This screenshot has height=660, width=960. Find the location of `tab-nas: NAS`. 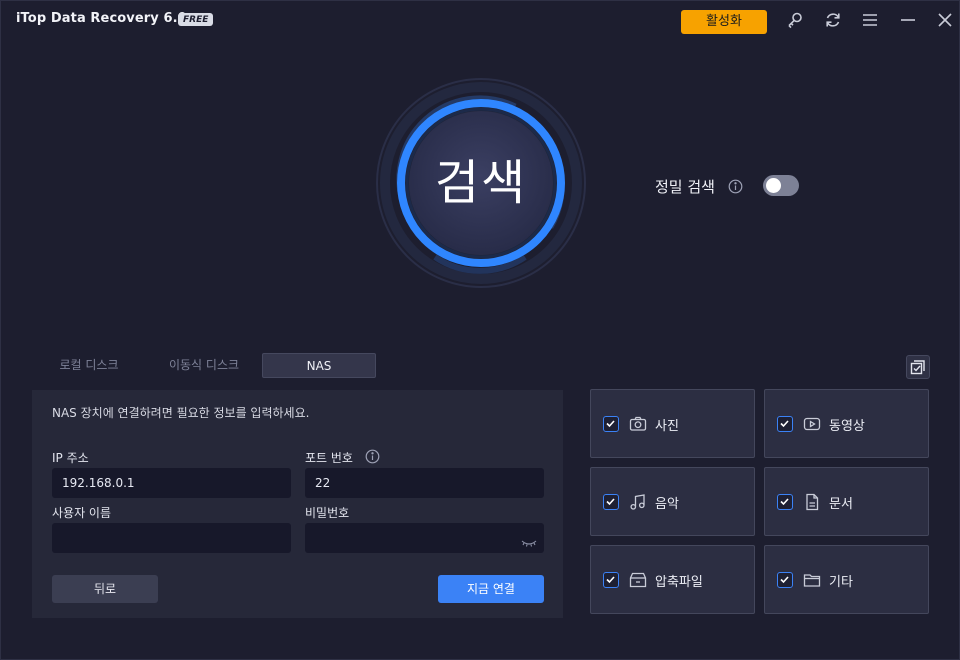

tab-nas: NAS is located at coordinates (319, 365).